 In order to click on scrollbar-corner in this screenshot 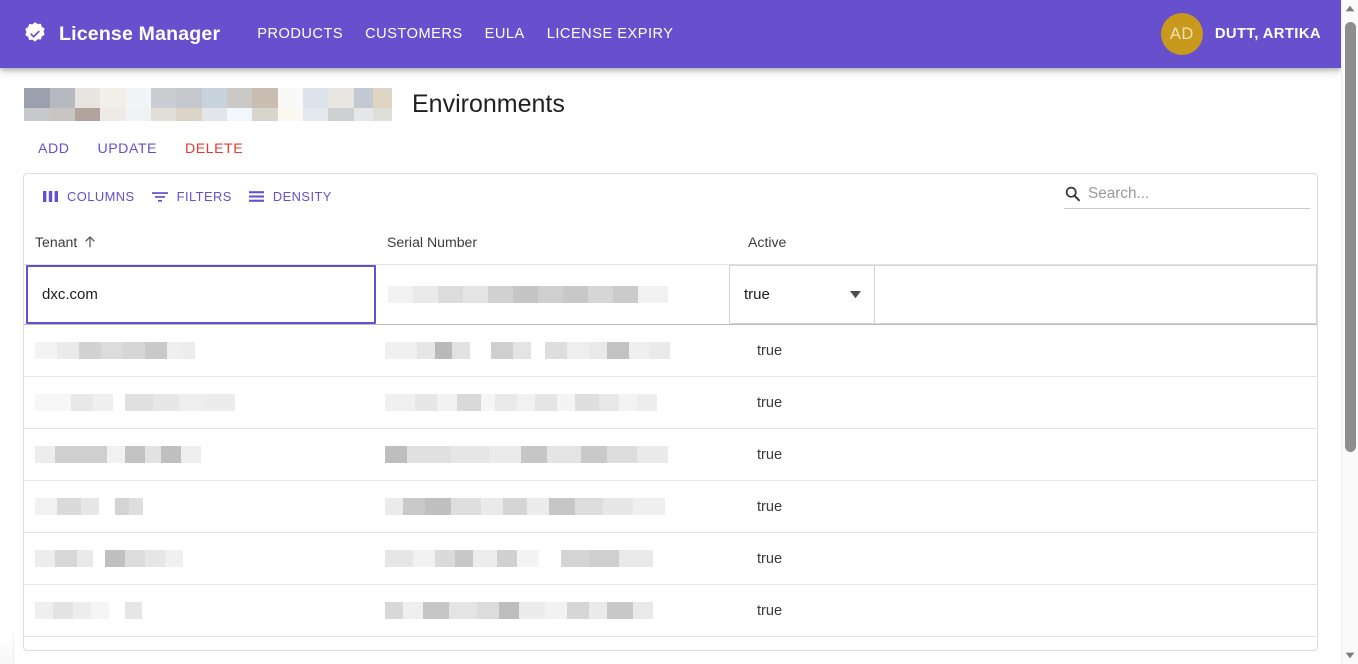, I will do `click(7, 649)`.